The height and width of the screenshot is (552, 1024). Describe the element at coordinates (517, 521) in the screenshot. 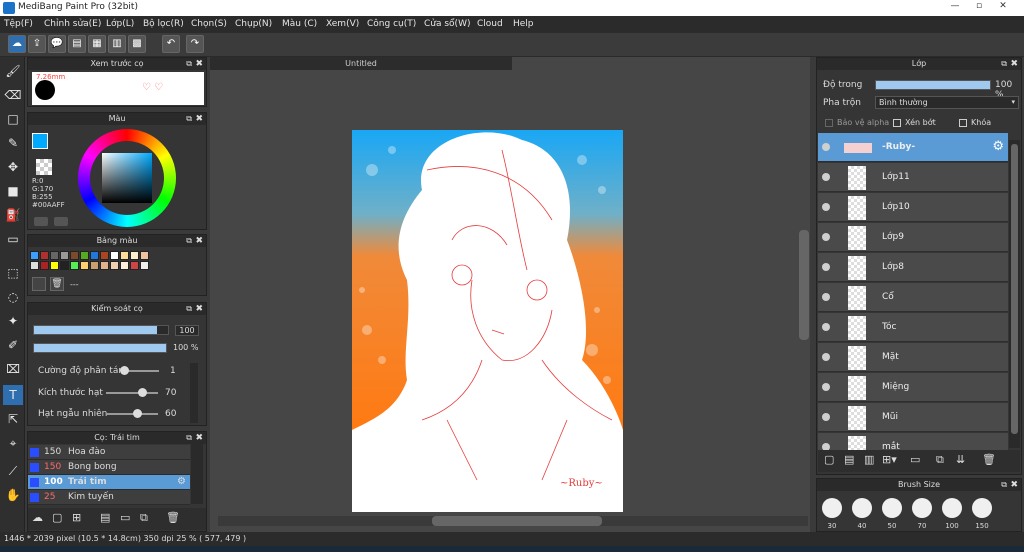

I see `horizontal-scrollbar-thumb` at that location.